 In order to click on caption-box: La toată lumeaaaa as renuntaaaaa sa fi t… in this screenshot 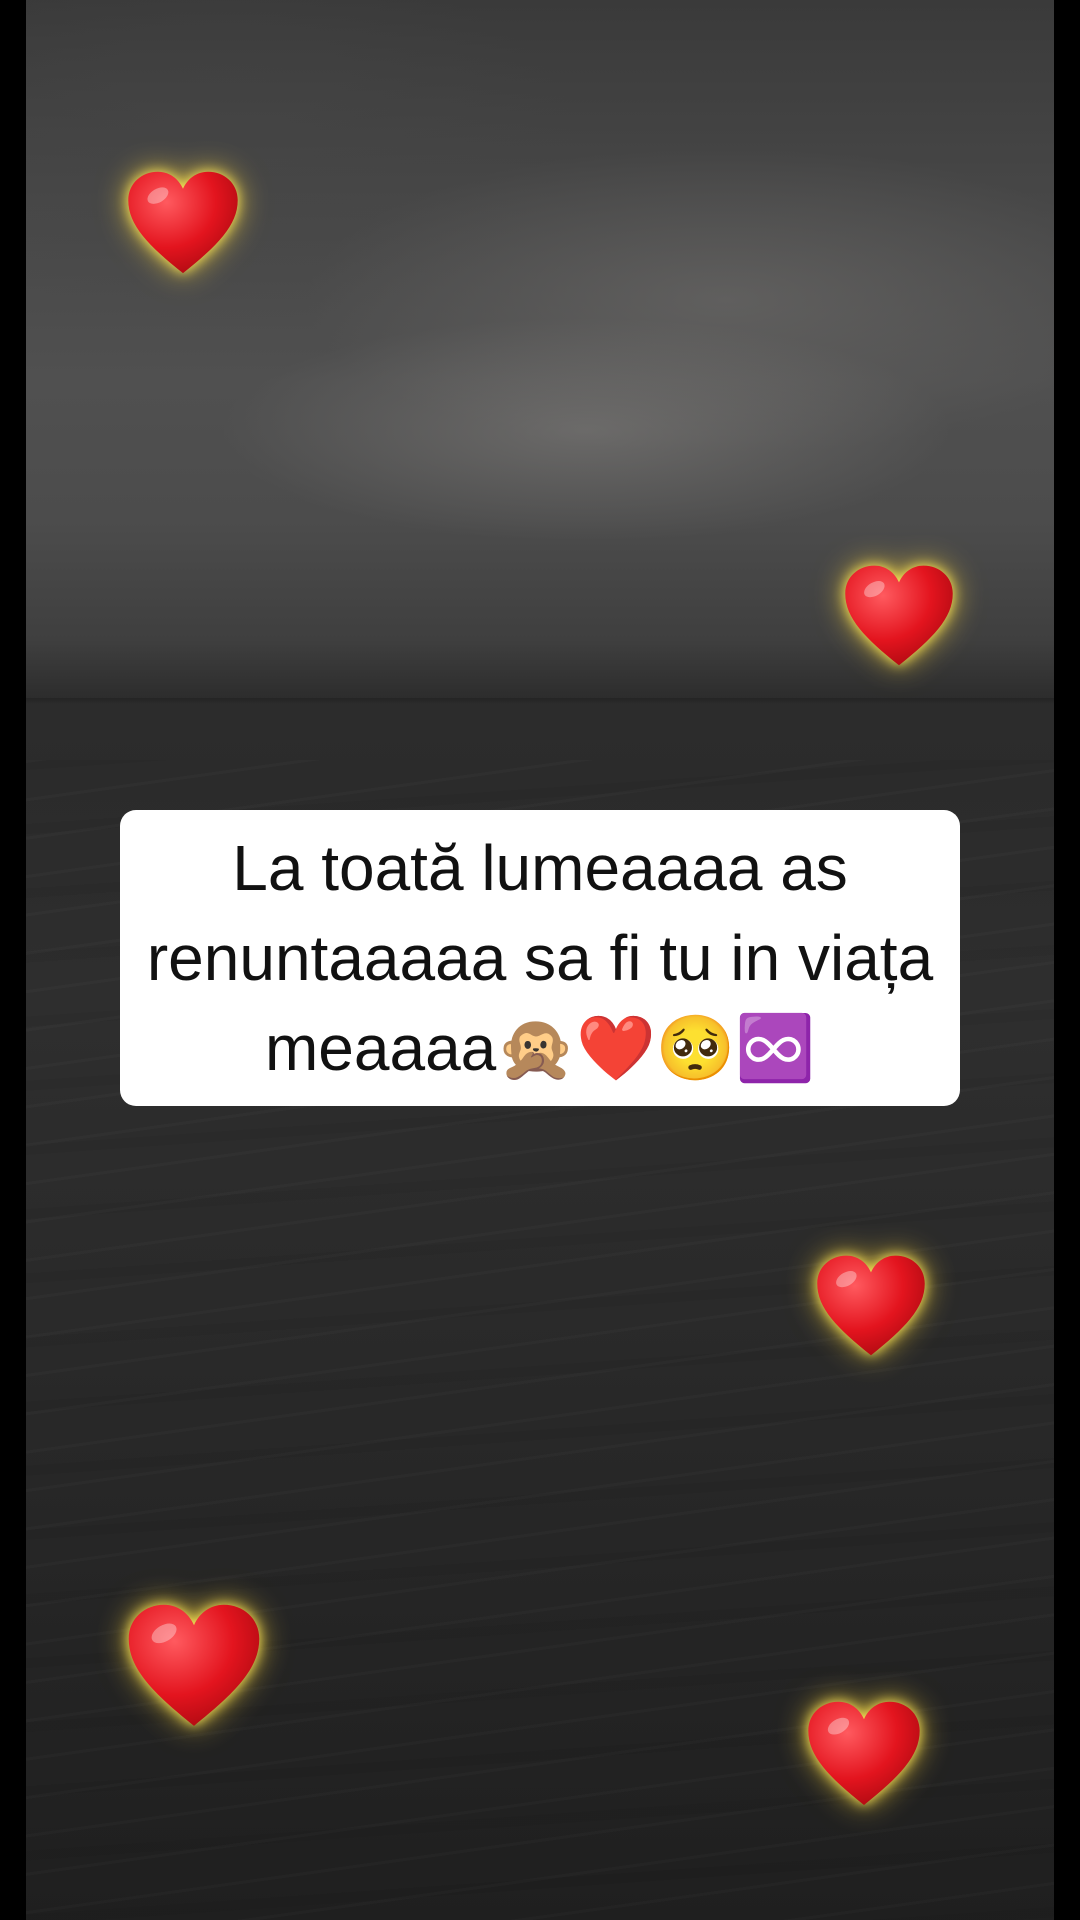, I will do `click(540, 958)`.